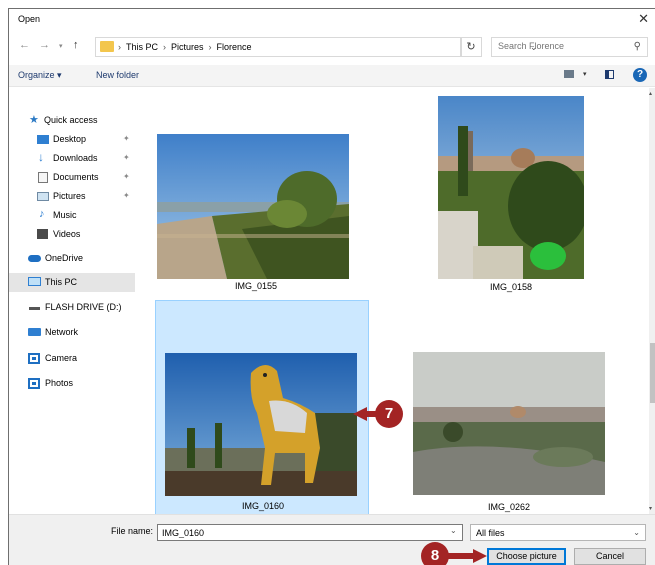  Describe the element at coordinates (72, 332) in the screenshot. I see `sidebar-item-network: Network` at that location.